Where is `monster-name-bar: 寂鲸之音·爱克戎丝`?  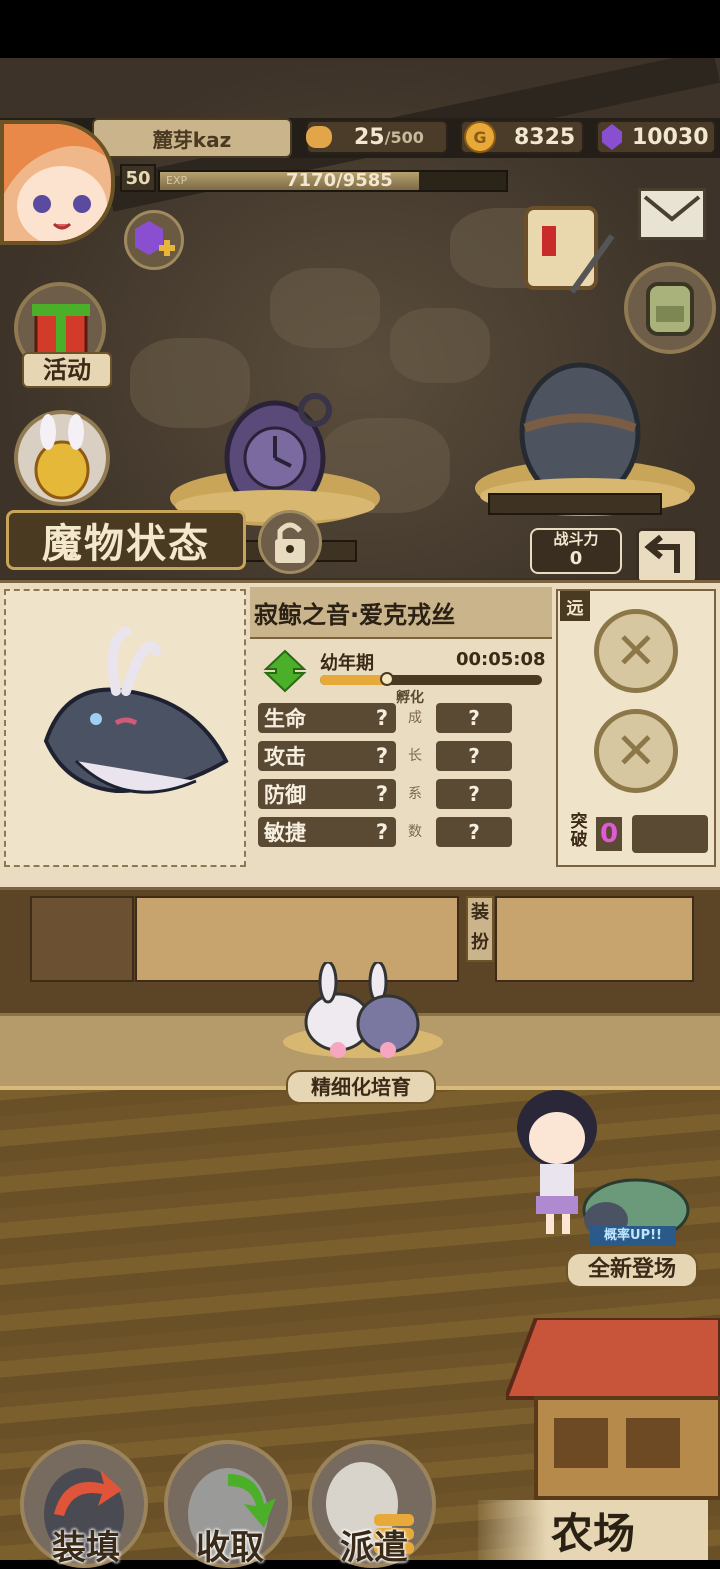
monster-name-bar: 寂鲸之音·爱克戎丝 is located at coordinates (401, 613).